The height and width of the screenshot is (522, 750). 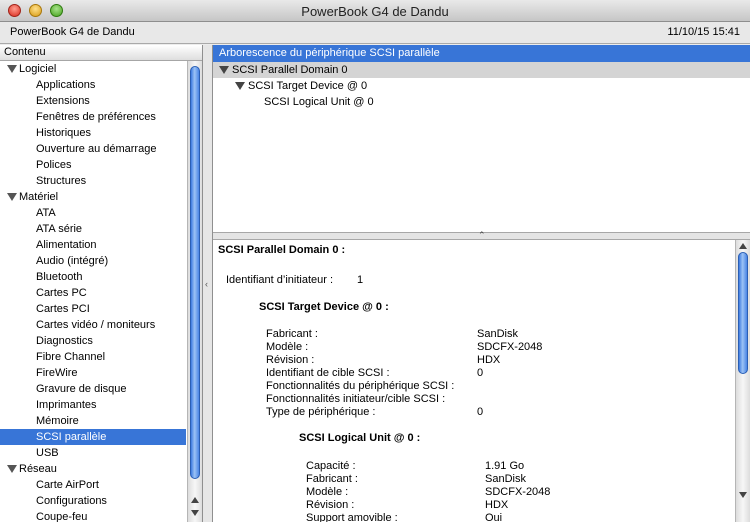 What do you see at coordinates (93, 469) in the screenshot?
I see `sidebar-group: Réseau` at bounding box center [93, 469].